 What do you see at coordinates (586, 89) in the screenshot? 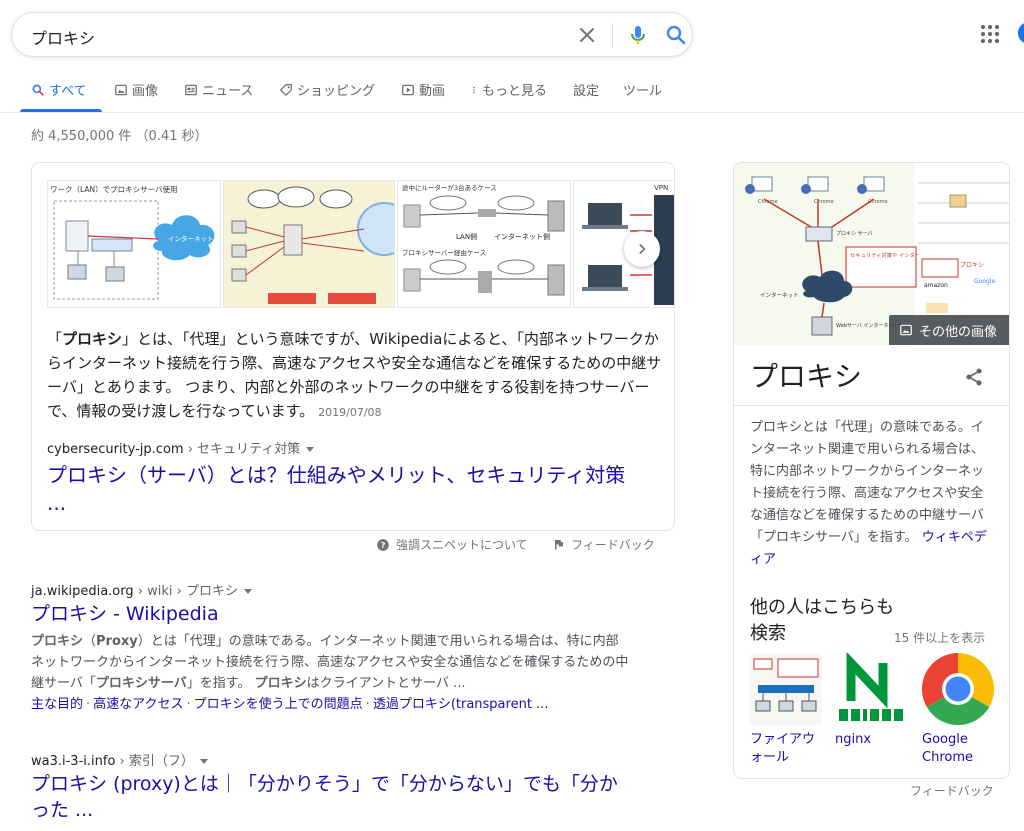
I see `tab-settings: 設定` at bounding box center [586, 89].